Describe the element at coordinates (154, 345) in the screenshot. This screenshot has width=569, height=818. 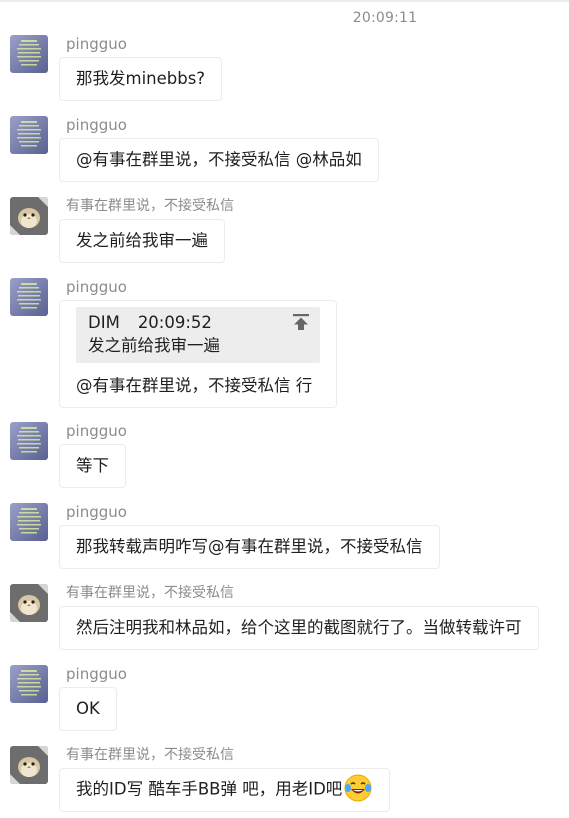
I see `quote-text: 发之前给我审一遍` at that location.